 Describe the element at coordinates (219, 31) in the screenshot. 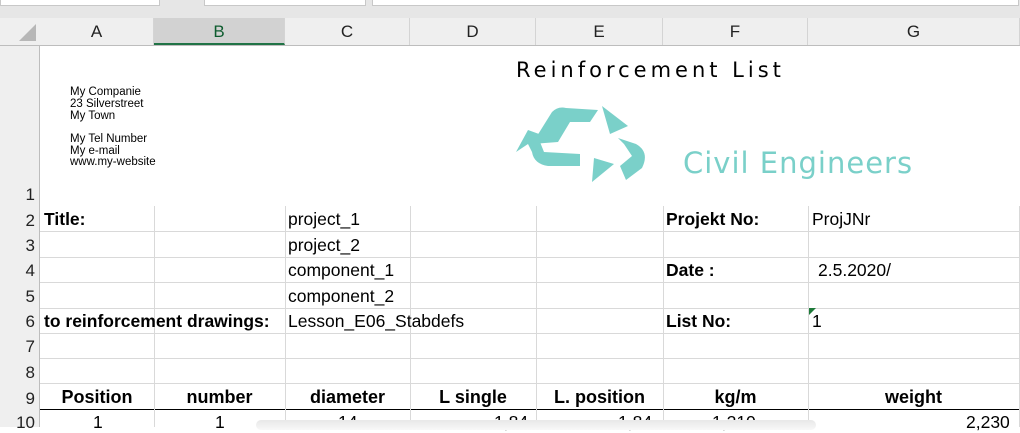

I see `column-header-b: B` at that location.